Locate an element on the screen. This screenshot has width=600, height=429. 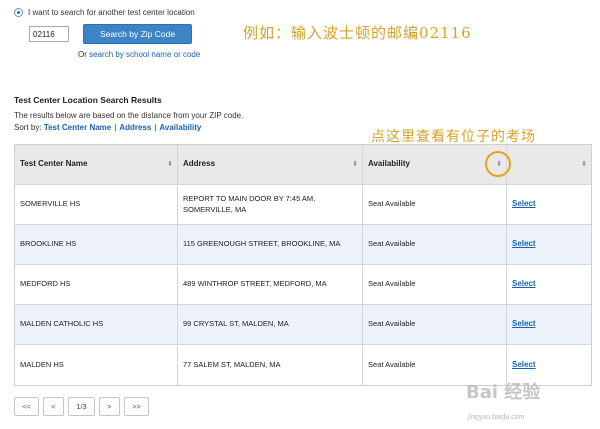
center-name-cell: MEDFORD HS is located at coordinates (96, 284).